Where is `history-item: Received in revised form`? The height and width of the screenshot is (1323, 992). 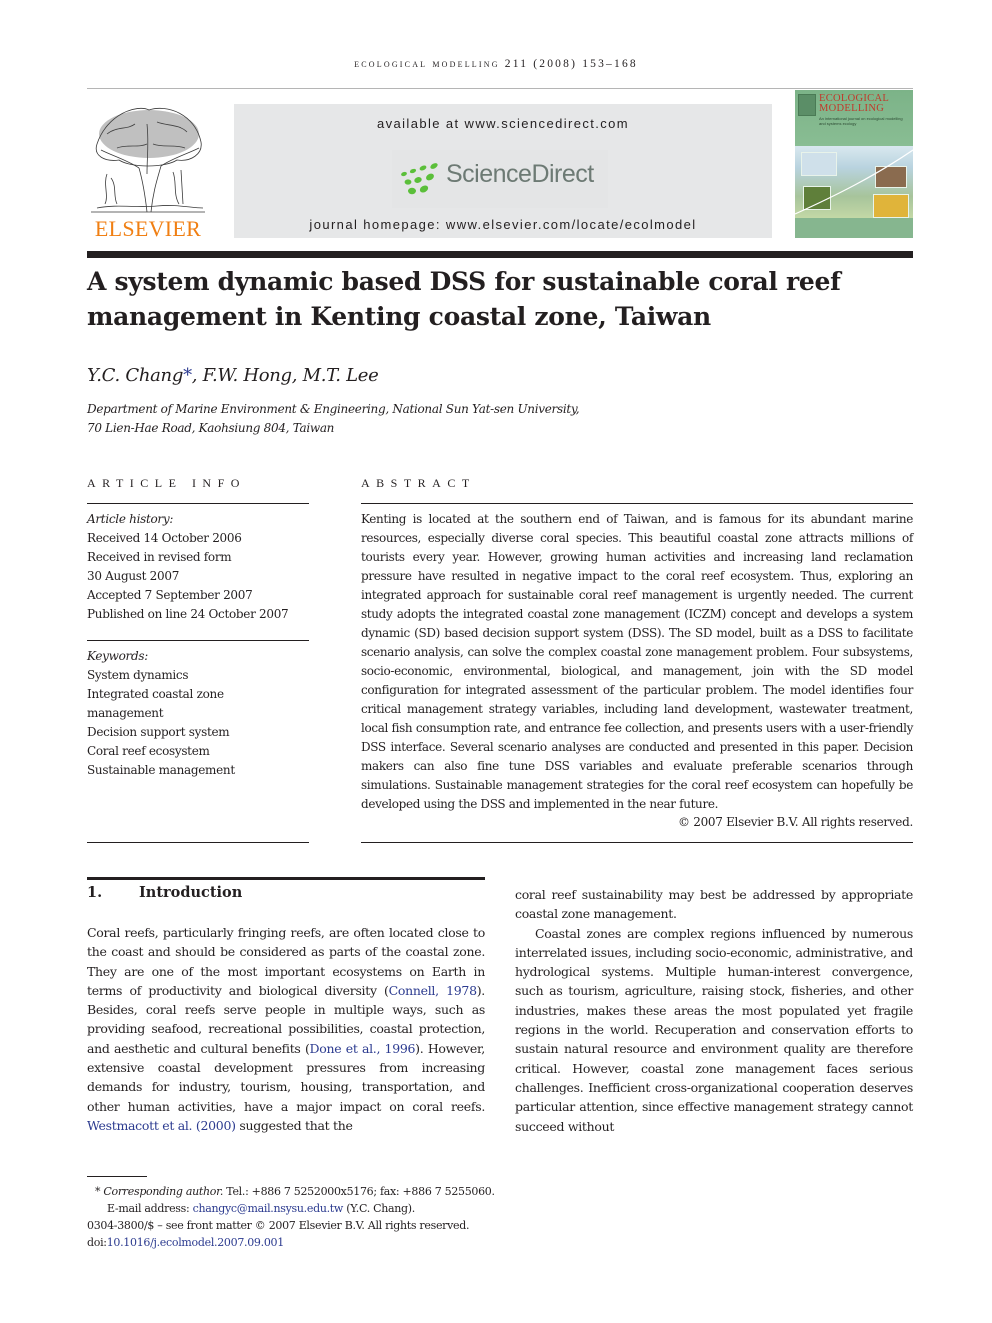 history-item: Received in revised form is located at coordinates (159, 557).